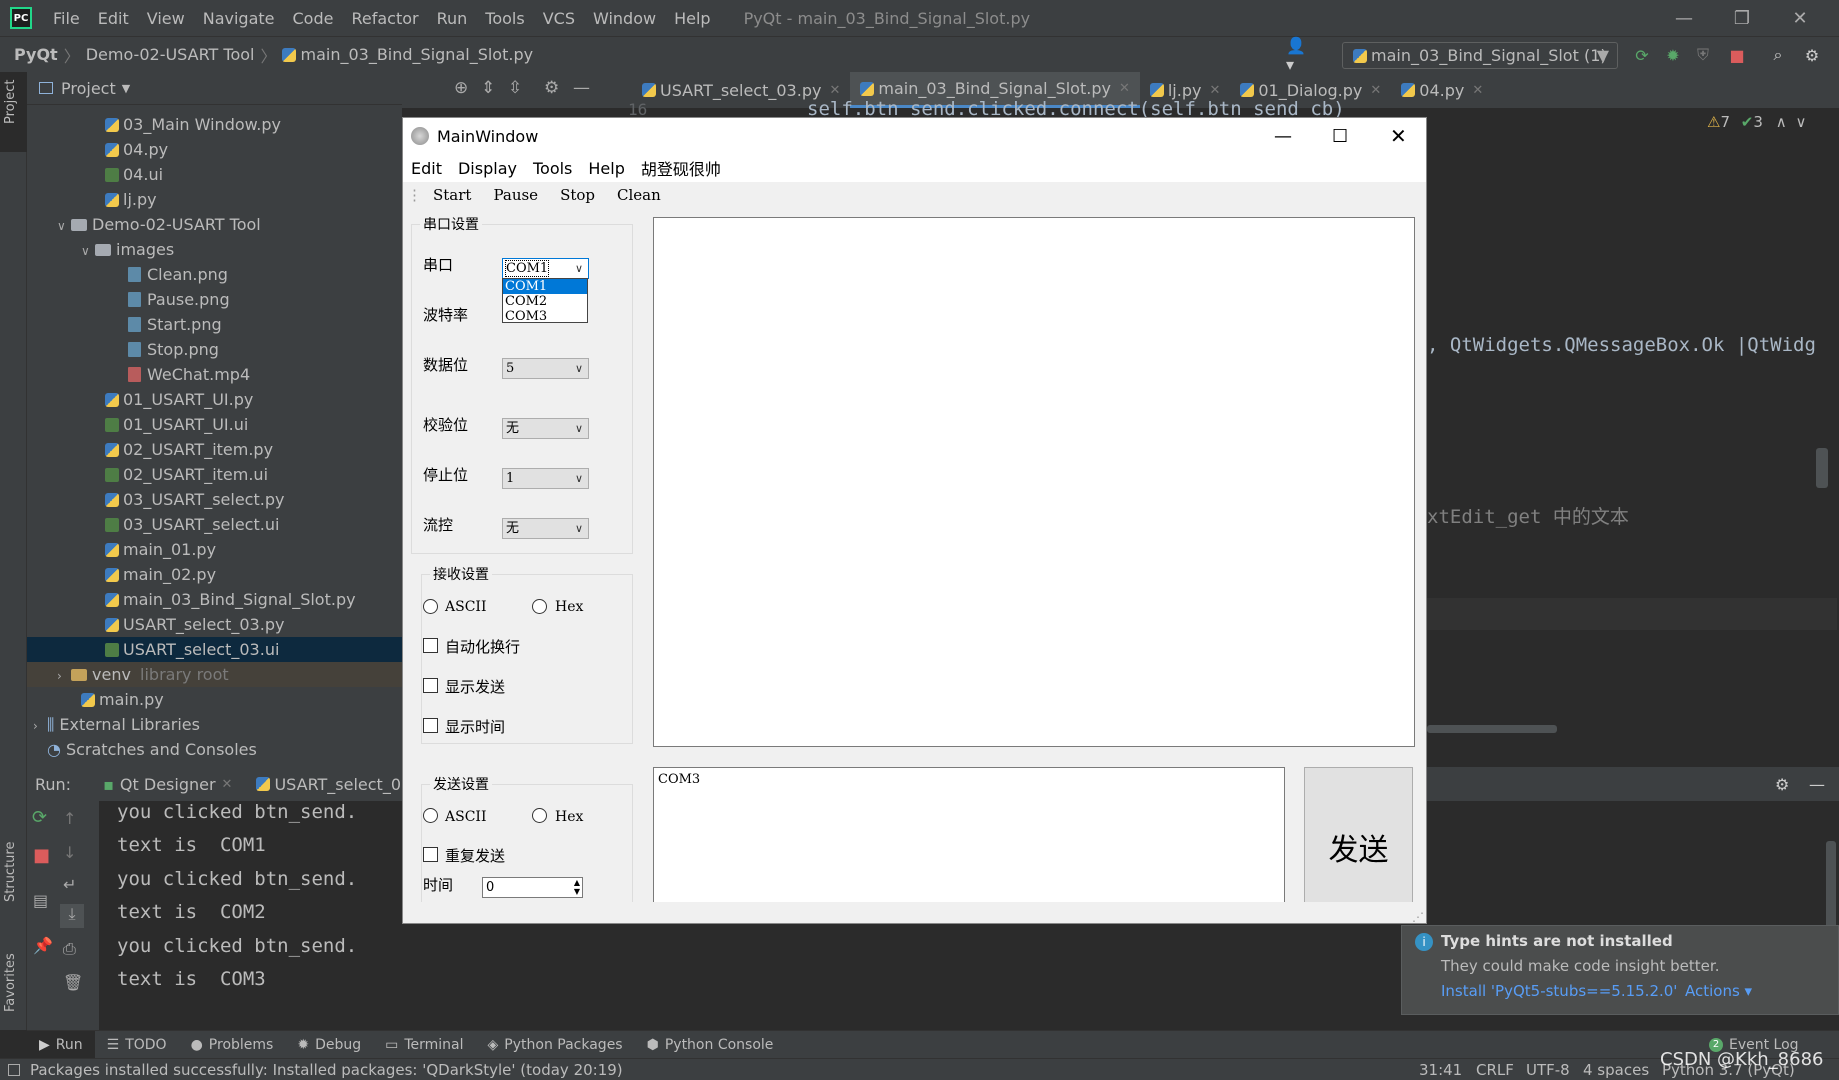 The height and width of the screenshot is (1080, 1839). What do you see at coordinates (69, 818) in the screenshot?
I see `up-arrow-icon: ↑` at bounding box center [69, 818].